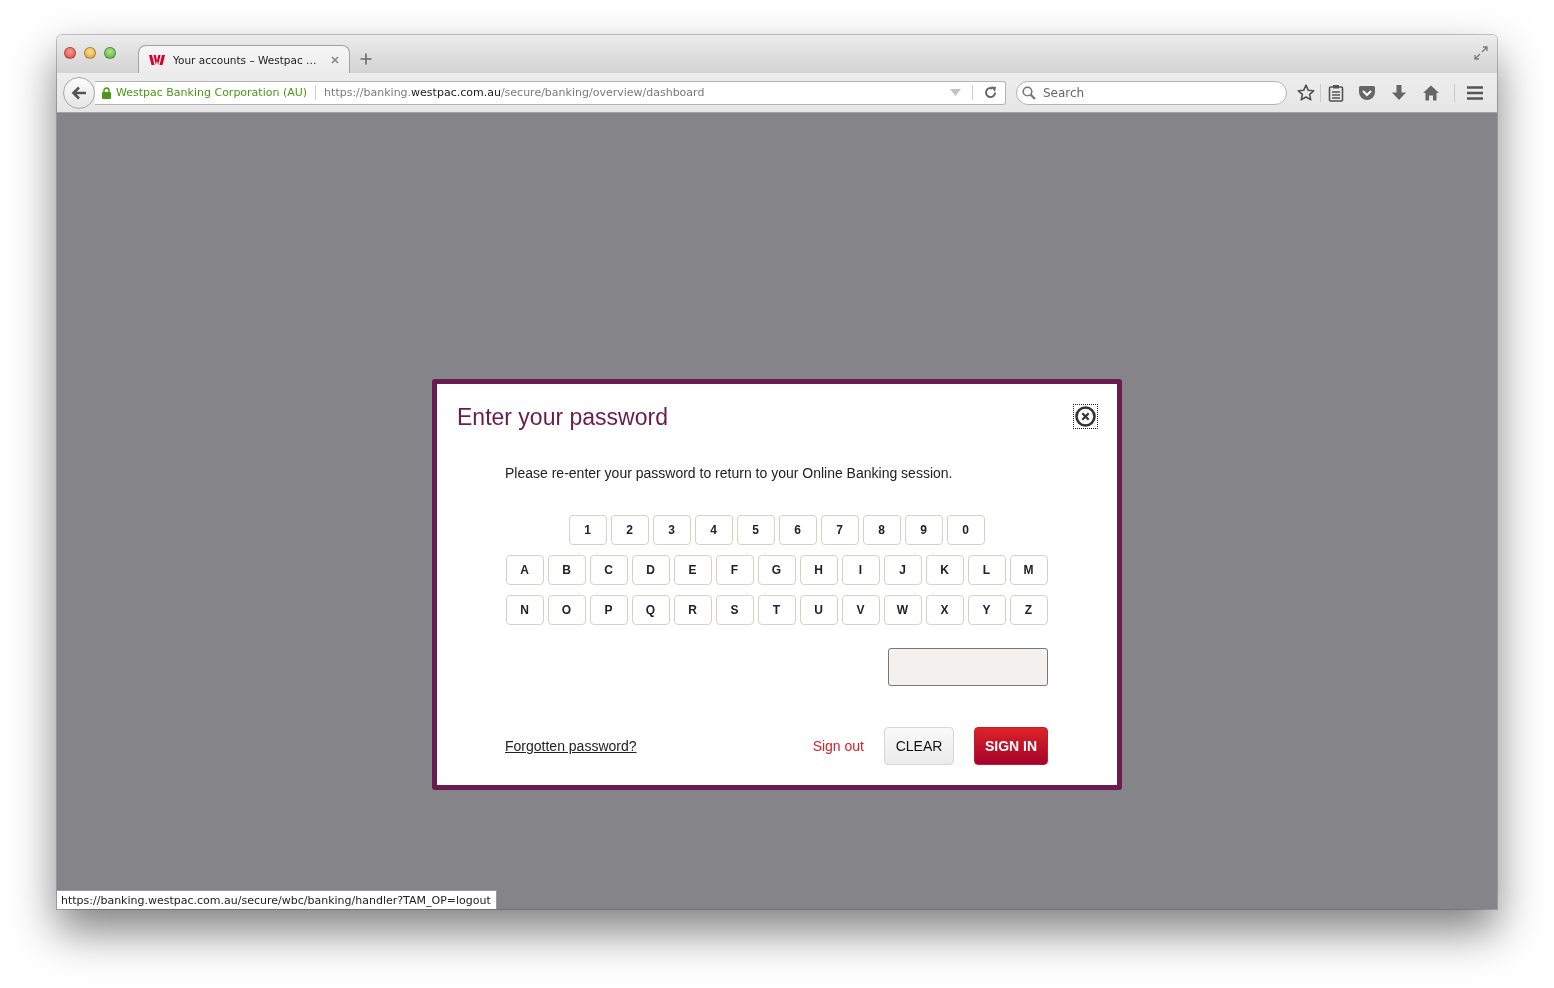 The height and width of the screenshot is (988, 1554). Describe the element at coordinates (277, 899) in the screenshot. I see `link-preview: https://banking.westpac.com.au/secure/wbc/banking/handler?TAM_OP=logout` at that location.